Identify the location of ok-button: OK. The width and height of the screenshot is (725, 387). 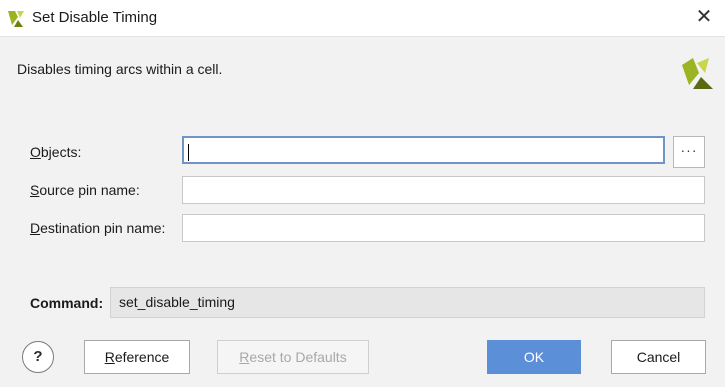
(534, 357).